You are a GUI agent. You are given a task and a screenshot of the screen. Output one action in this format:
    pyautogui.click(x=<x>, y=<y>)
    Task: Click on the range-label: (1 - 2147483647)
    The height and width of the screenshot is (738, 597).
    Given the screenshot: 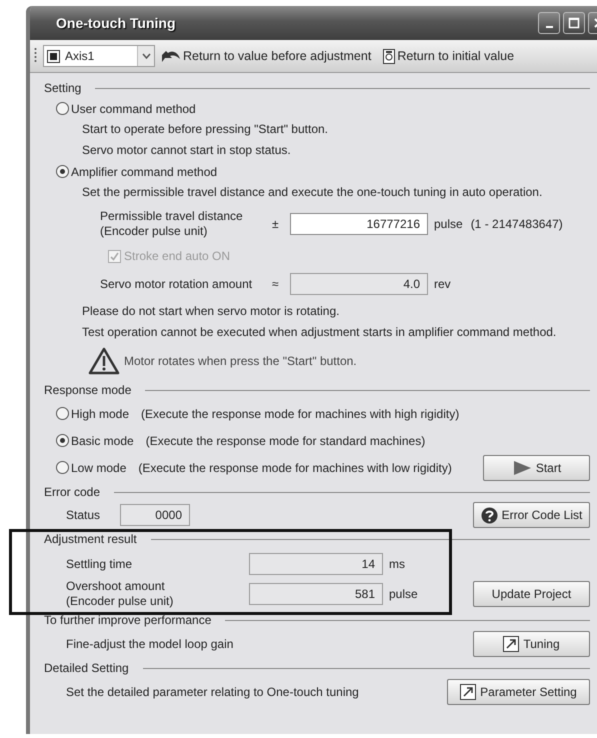 What is the action you would take?
    pyautogui.click(x=516, y=224)
    